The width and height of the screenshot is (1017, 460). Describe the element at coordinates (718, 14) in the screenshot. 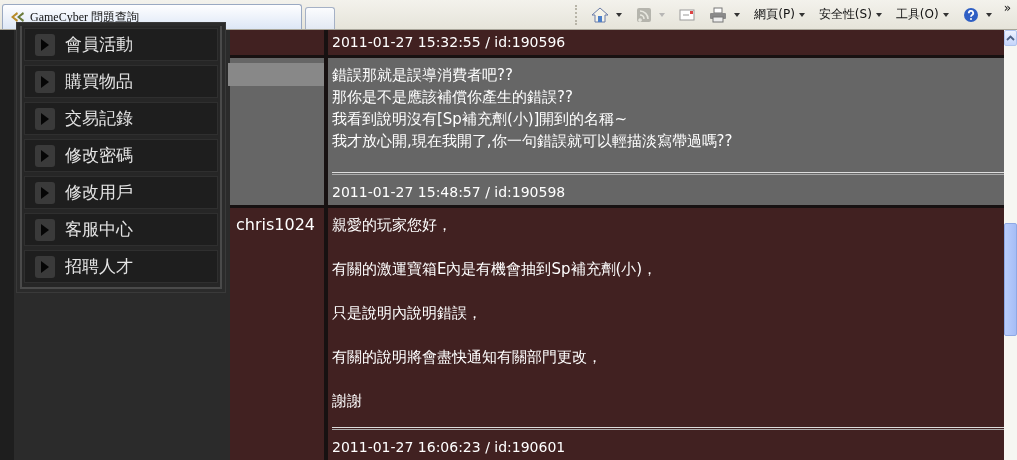

I see `printer-icon` at that location.